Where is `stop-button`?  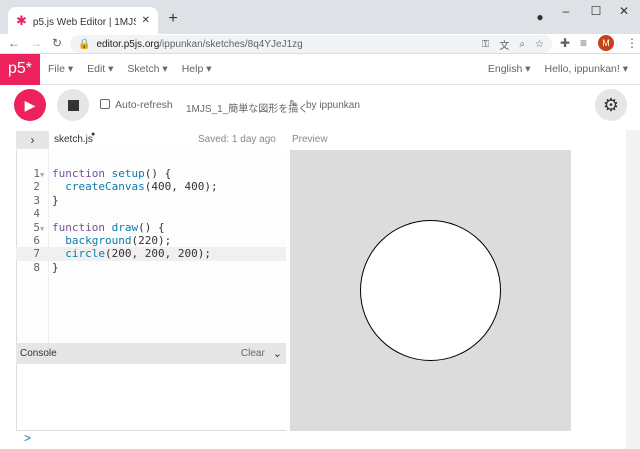 stop-button is located at coordinates (73, 105).